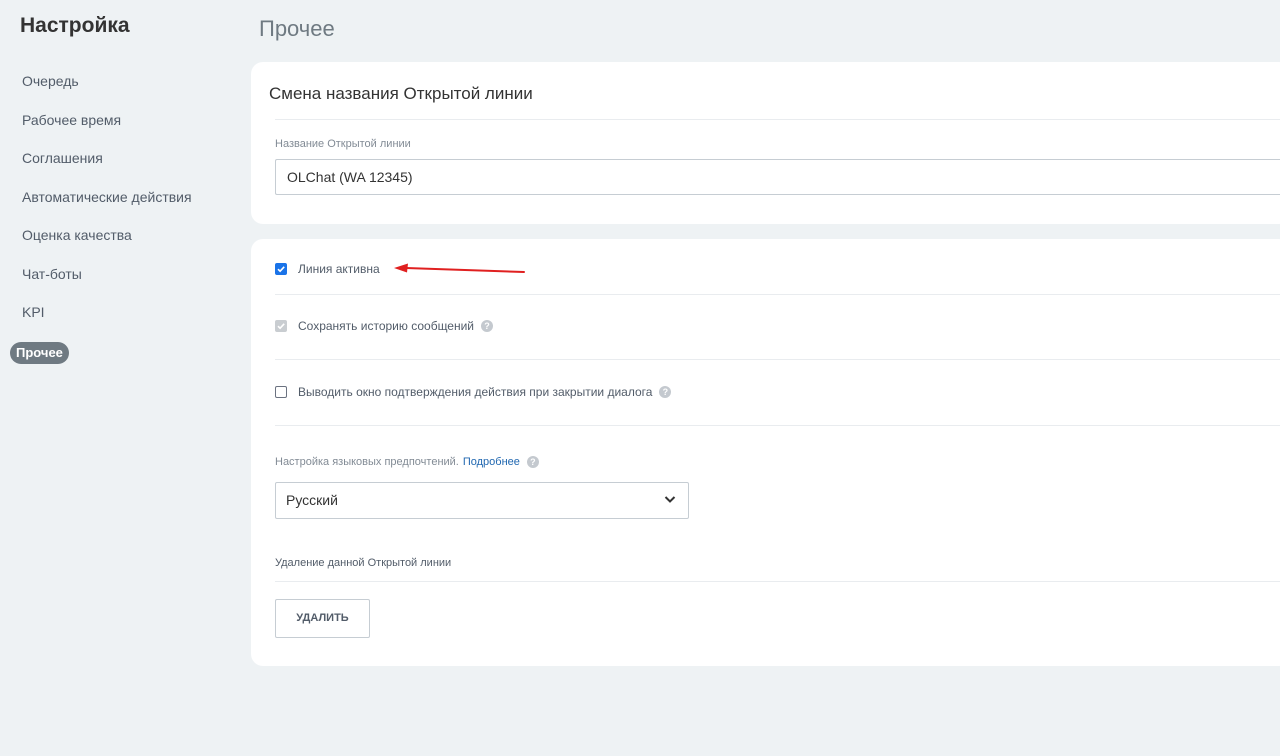 This screenshot has height=756, width=1280. Describe the element at coordinates (491, 462) in the screenshot. I see `more-info-link: Подробнее` at that location.